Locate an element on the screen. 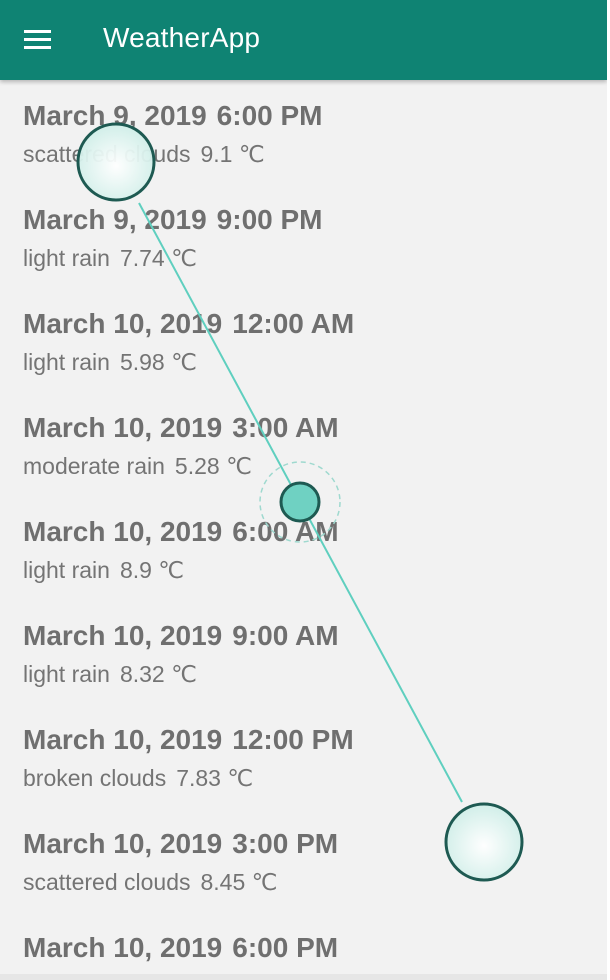  swipe-end-touch-indicator is located at coordinates (484, 842).